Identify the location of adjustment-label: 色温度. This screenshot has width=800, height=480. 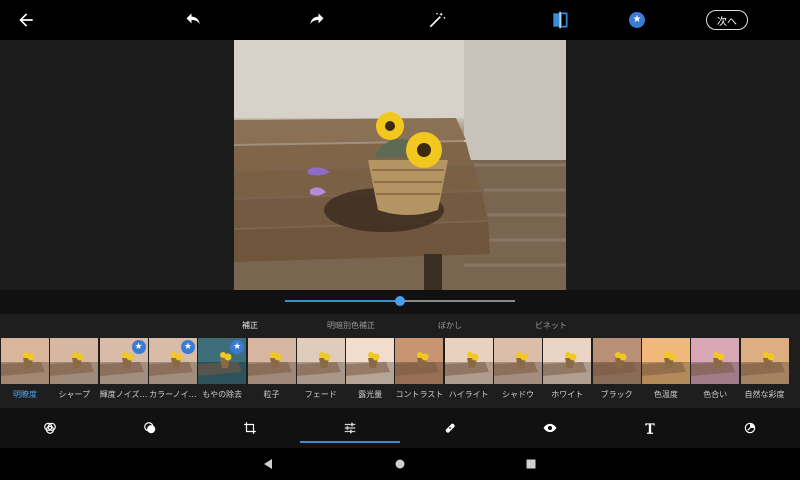
(665, 394).